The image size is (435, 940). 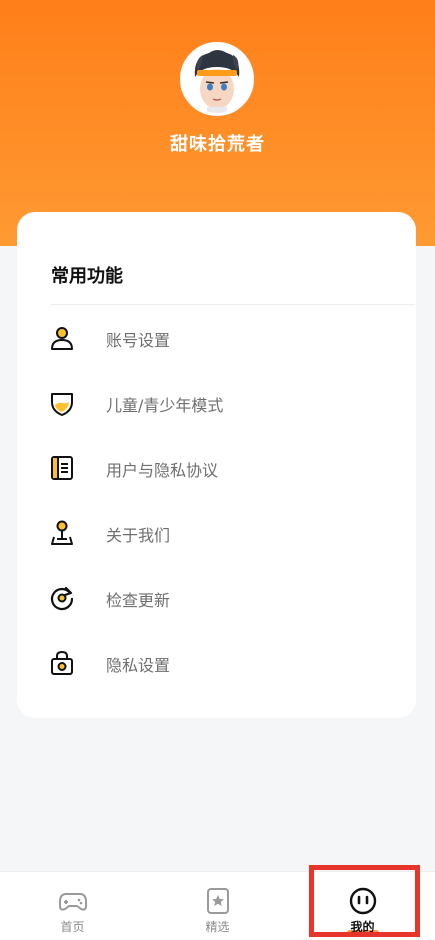 What do you see at coordinates (233, 304) in the screenshot?
I see `divider` at bounding box center [233, 304].